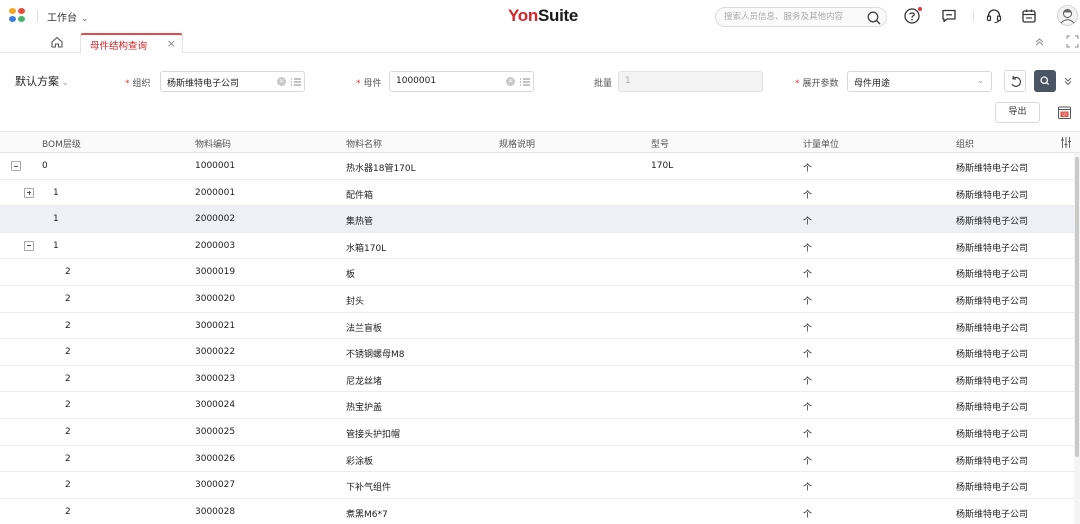  I want to click on brand-part2: Suite, so click(558, 15).